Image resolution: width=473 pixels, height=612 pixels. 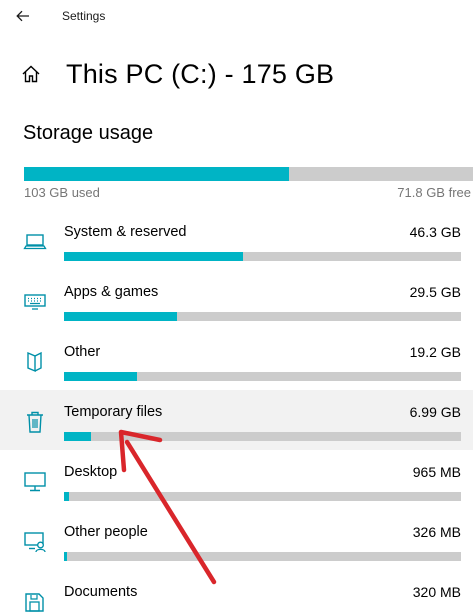 What do you see at coordinates (125, 232) in the screenshot?
I see `category-label: System & reserved` at bounding box center [125, 232].